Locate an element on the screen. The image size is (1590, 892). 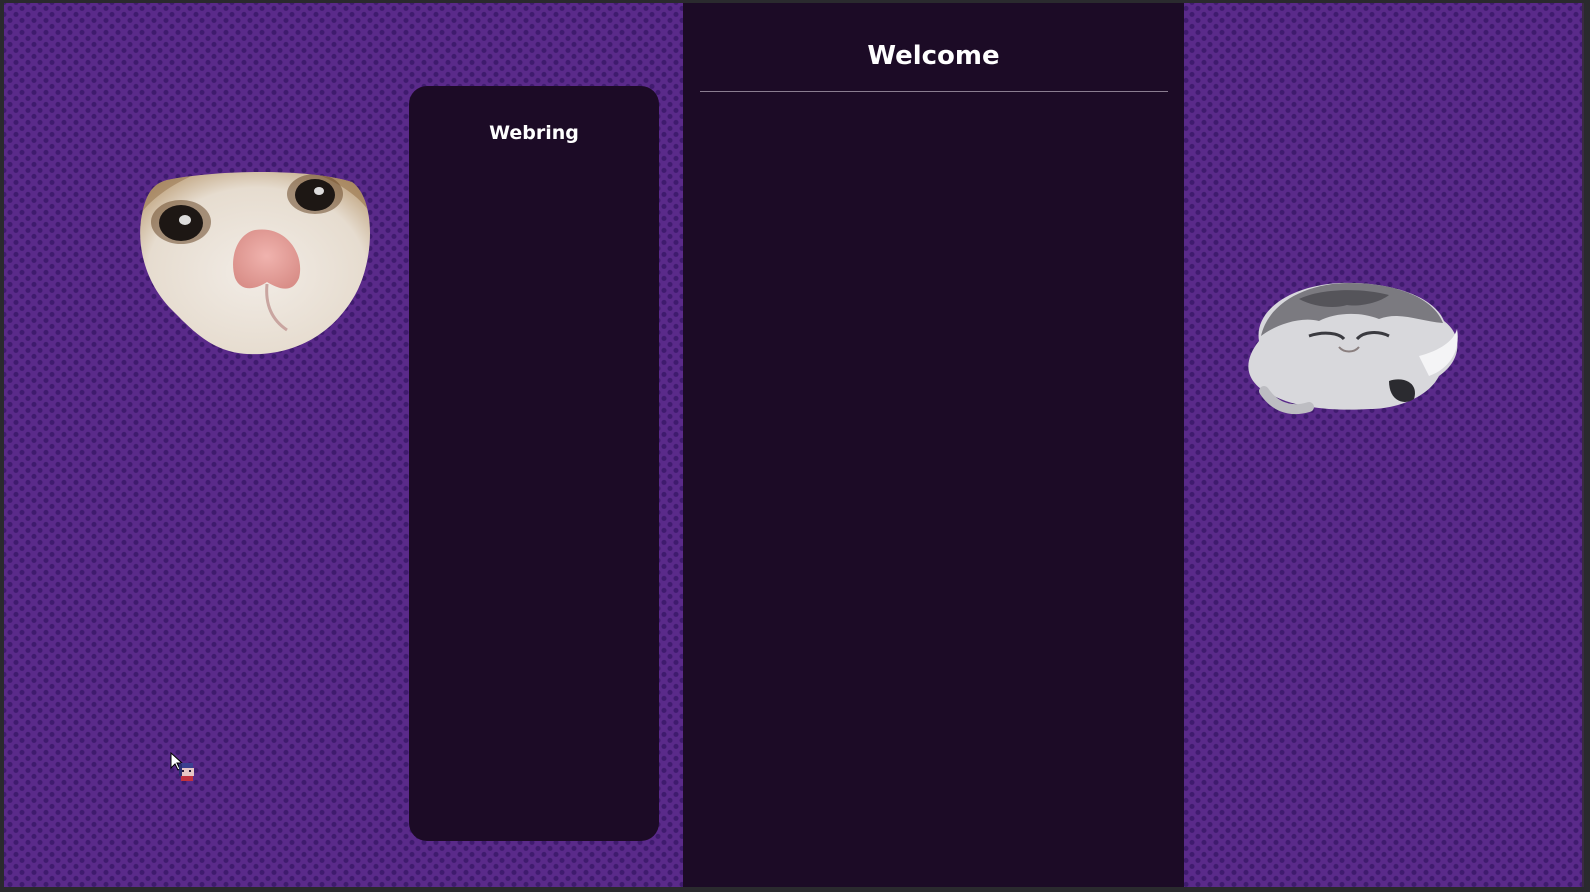
webring-heading: Webring is located at coordinates (534, 133).